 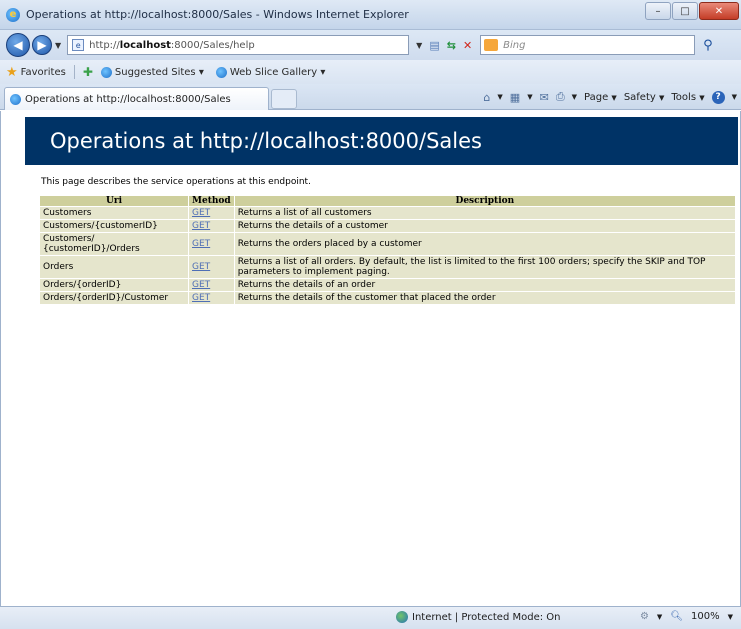 I want to click on zoom-dropdown-icon: ▼, so click(x=730, y=617).